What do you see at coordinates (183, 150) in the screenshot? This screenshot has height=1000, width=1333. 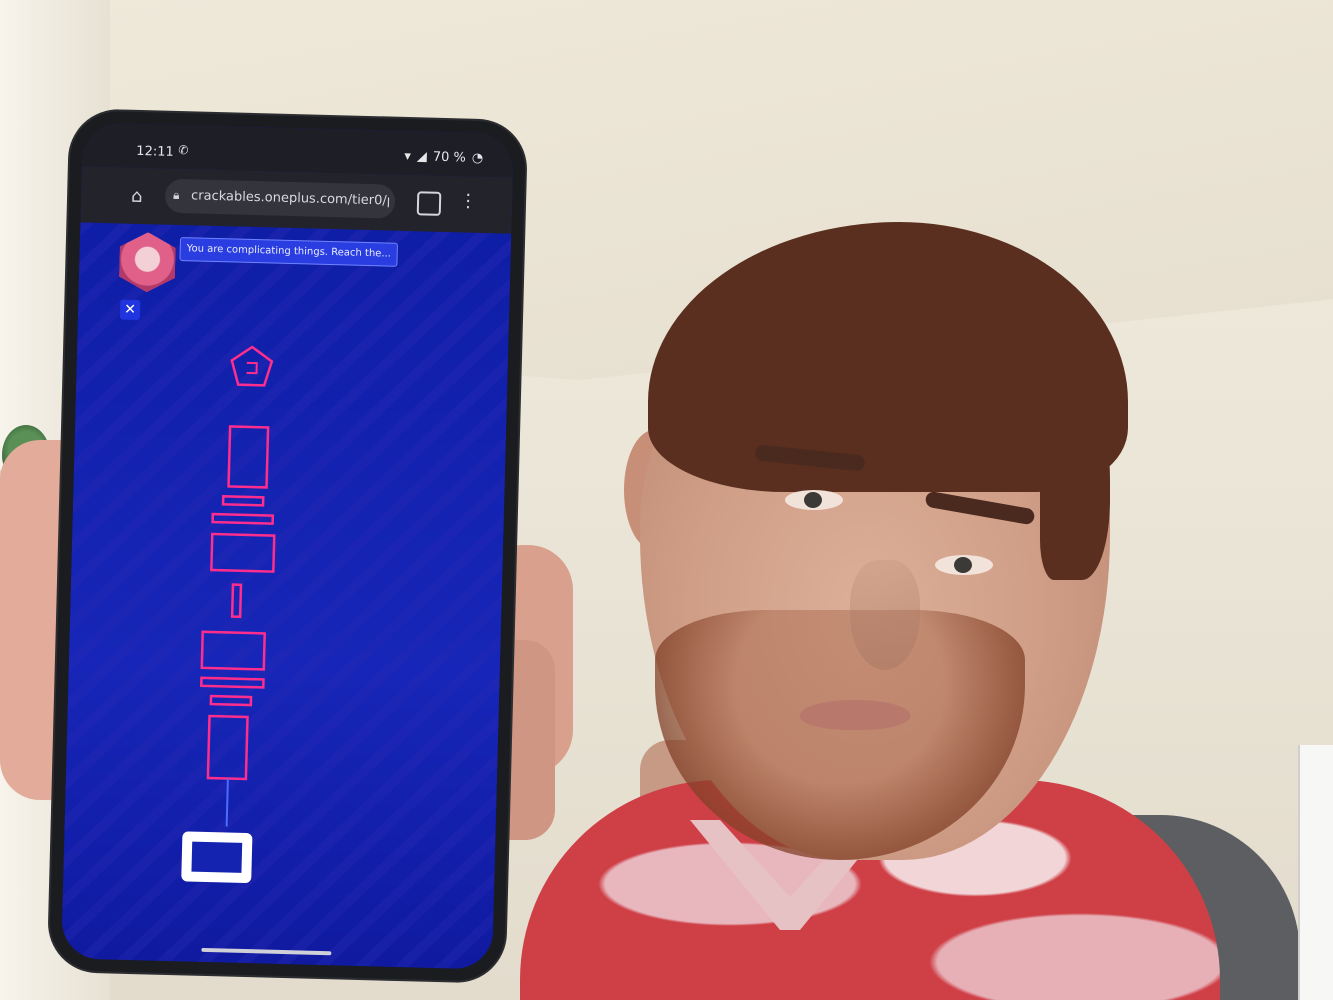 I see `whatsapp-icon: ✆` at bounding box center [183, 150].